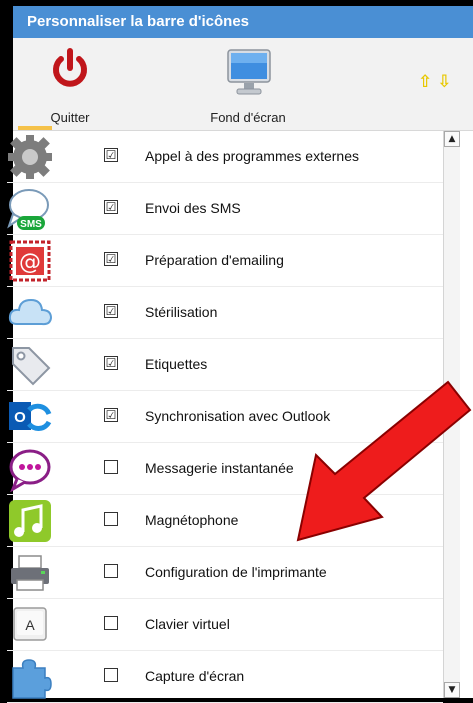 The width and height of the screenshot is (473, 703). What do you see at coordinates (32, 679) in the screenshot?
I see `puzzle-icon` at bounding box center [32, 679].